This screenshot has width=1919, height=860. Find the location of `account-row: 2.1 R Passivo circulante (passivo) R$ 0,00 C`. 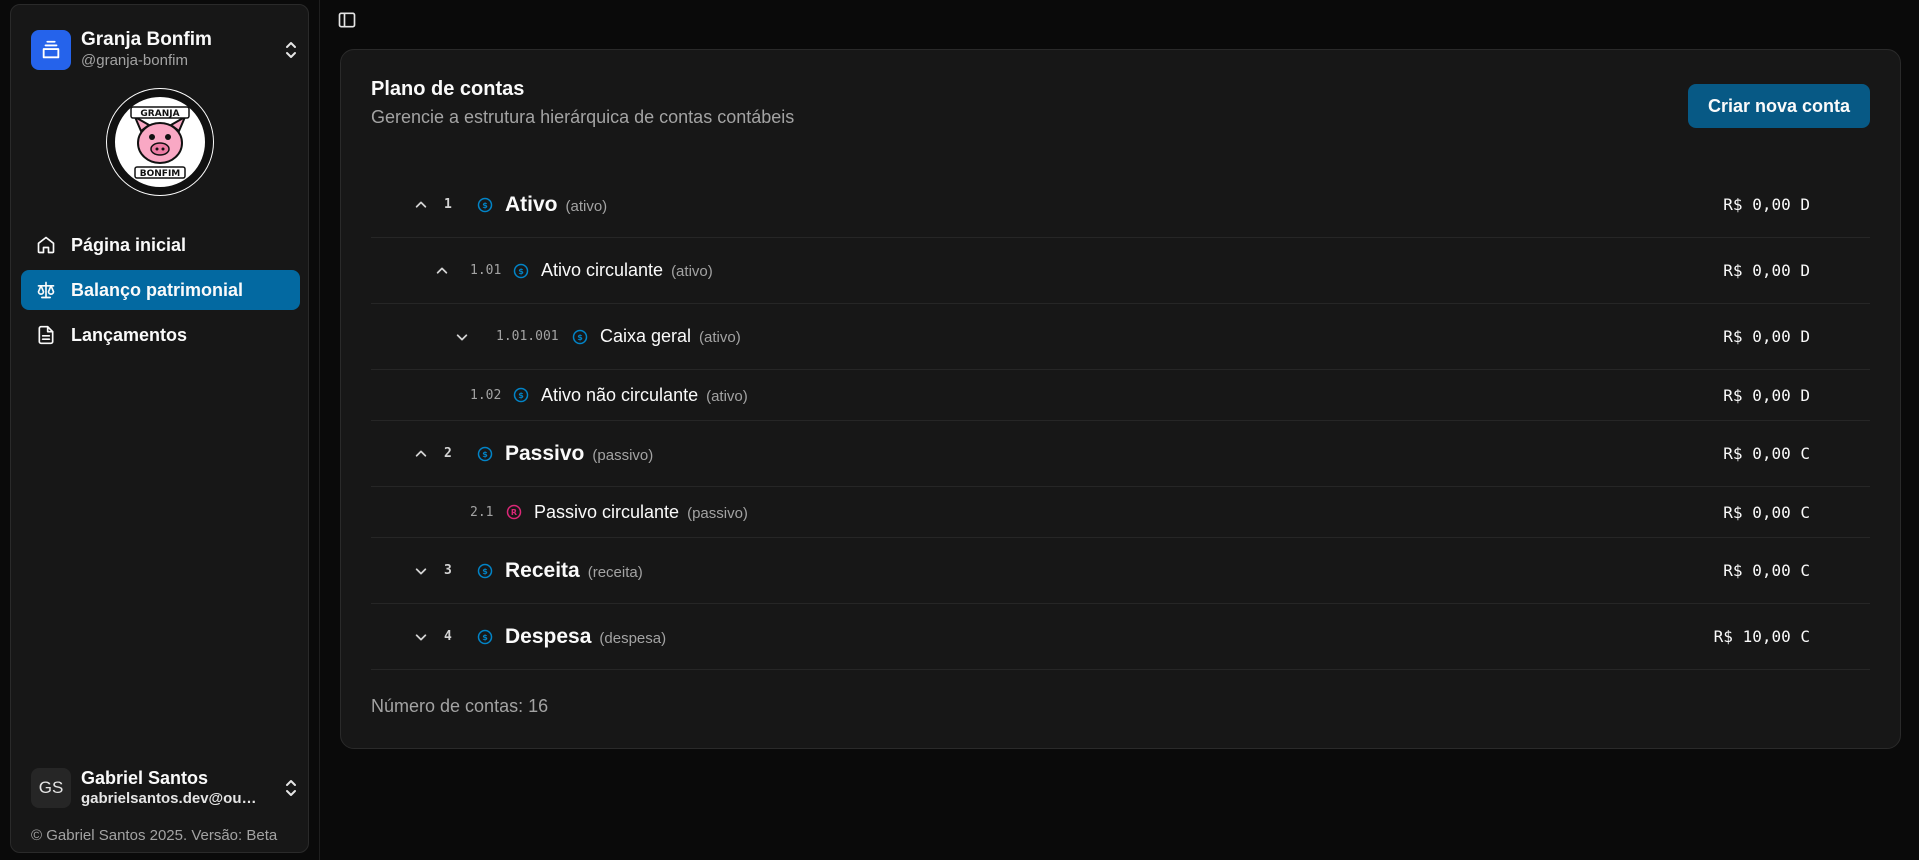

account-row: 2.1 R Passivo circulante (passivo) R$ 0,00 C is located at coordinates (1120, 512).